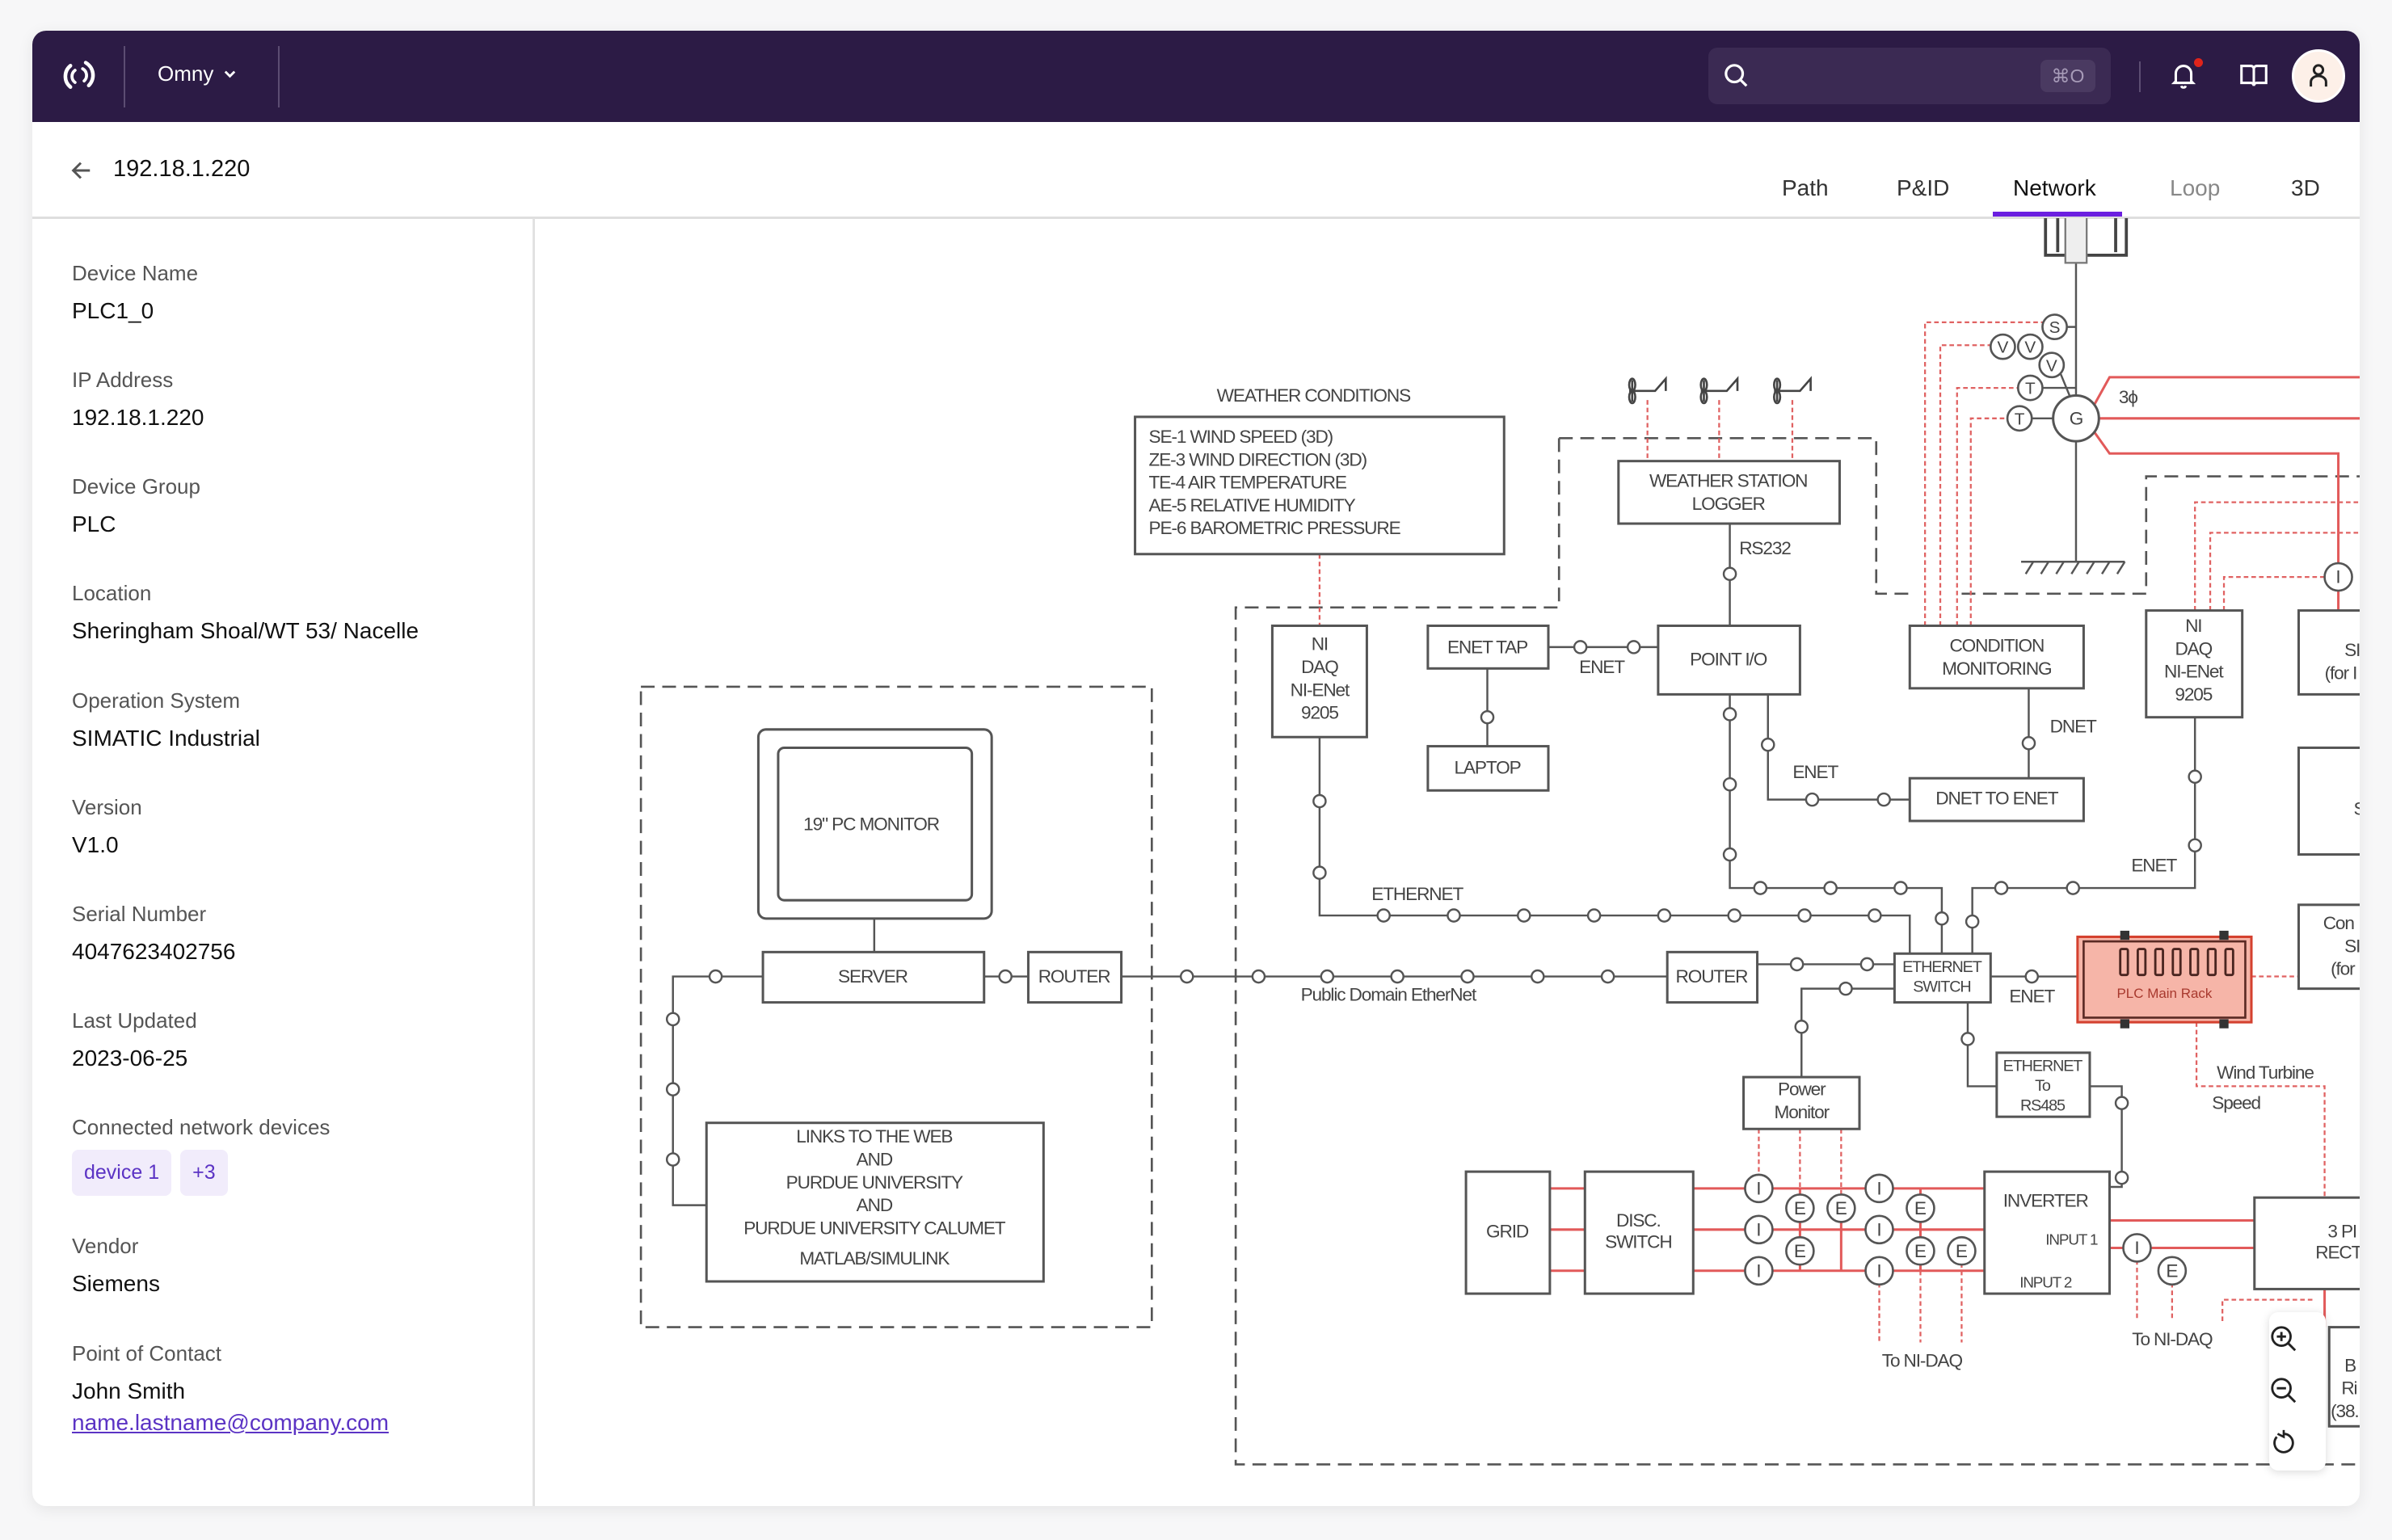 Image resolution: width=2392 pixels, height=1540 pixels. I want to click on svg-text: T, so click(2030, 389).